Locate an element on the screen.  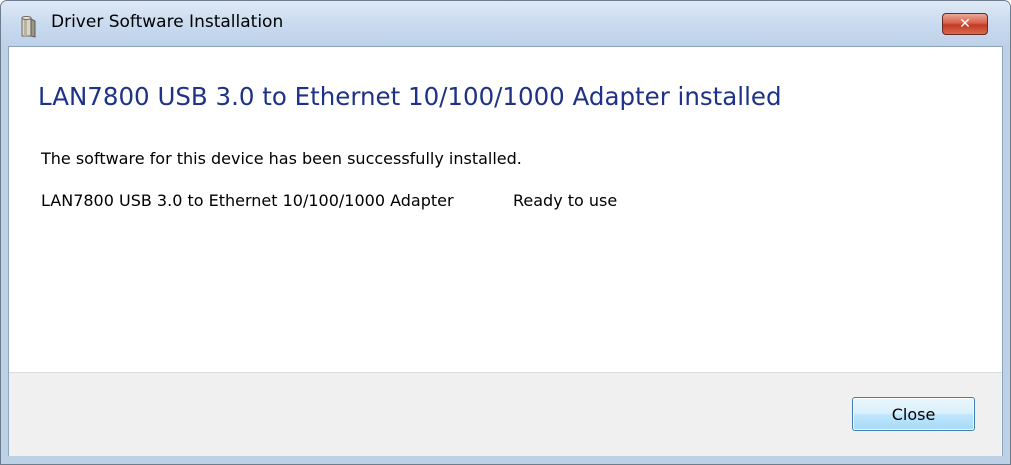
window-close-button: ✕ is located at coordinates (965, 24).